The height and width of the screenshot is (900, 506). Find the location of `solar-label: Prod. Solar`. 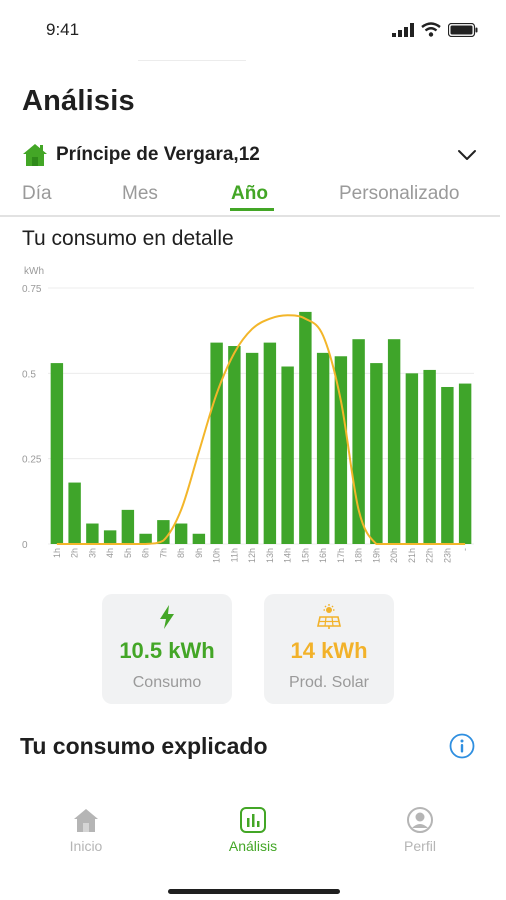

solar-label: Prod. Solar is located at coordinates (329, 682).